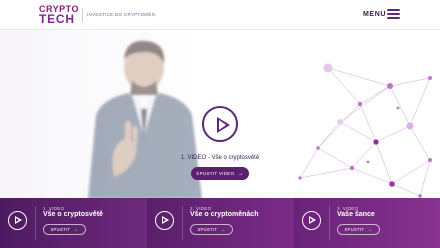 This screenshot has width=440, height=248. I want to click on video-card-1: 1. VIDEO Vše o cryptosvětě SPUSTIT →, so click(73, 223).